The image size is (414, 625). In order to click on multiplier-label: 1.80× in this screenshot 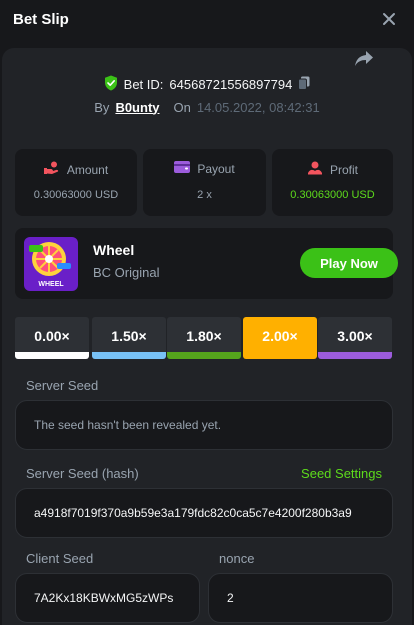, I will do `click(204, 336)`.